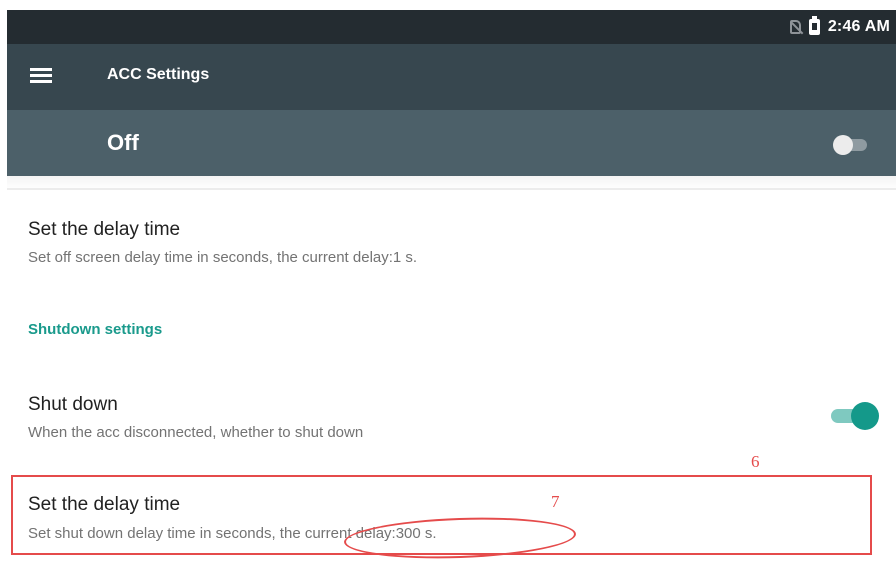 The image size is (896, 564). Describe the element at coordinates (95, 329) in the screenshot. I see `category-shutdown-settings: Shutdown settings` at that location.